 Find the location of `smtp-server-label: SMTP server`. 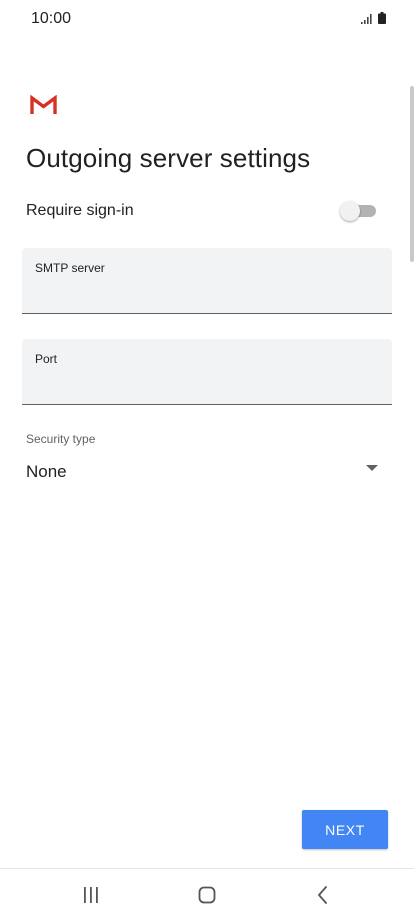

smtp-server-label: SMTP server is located at coordinates (70, 268).